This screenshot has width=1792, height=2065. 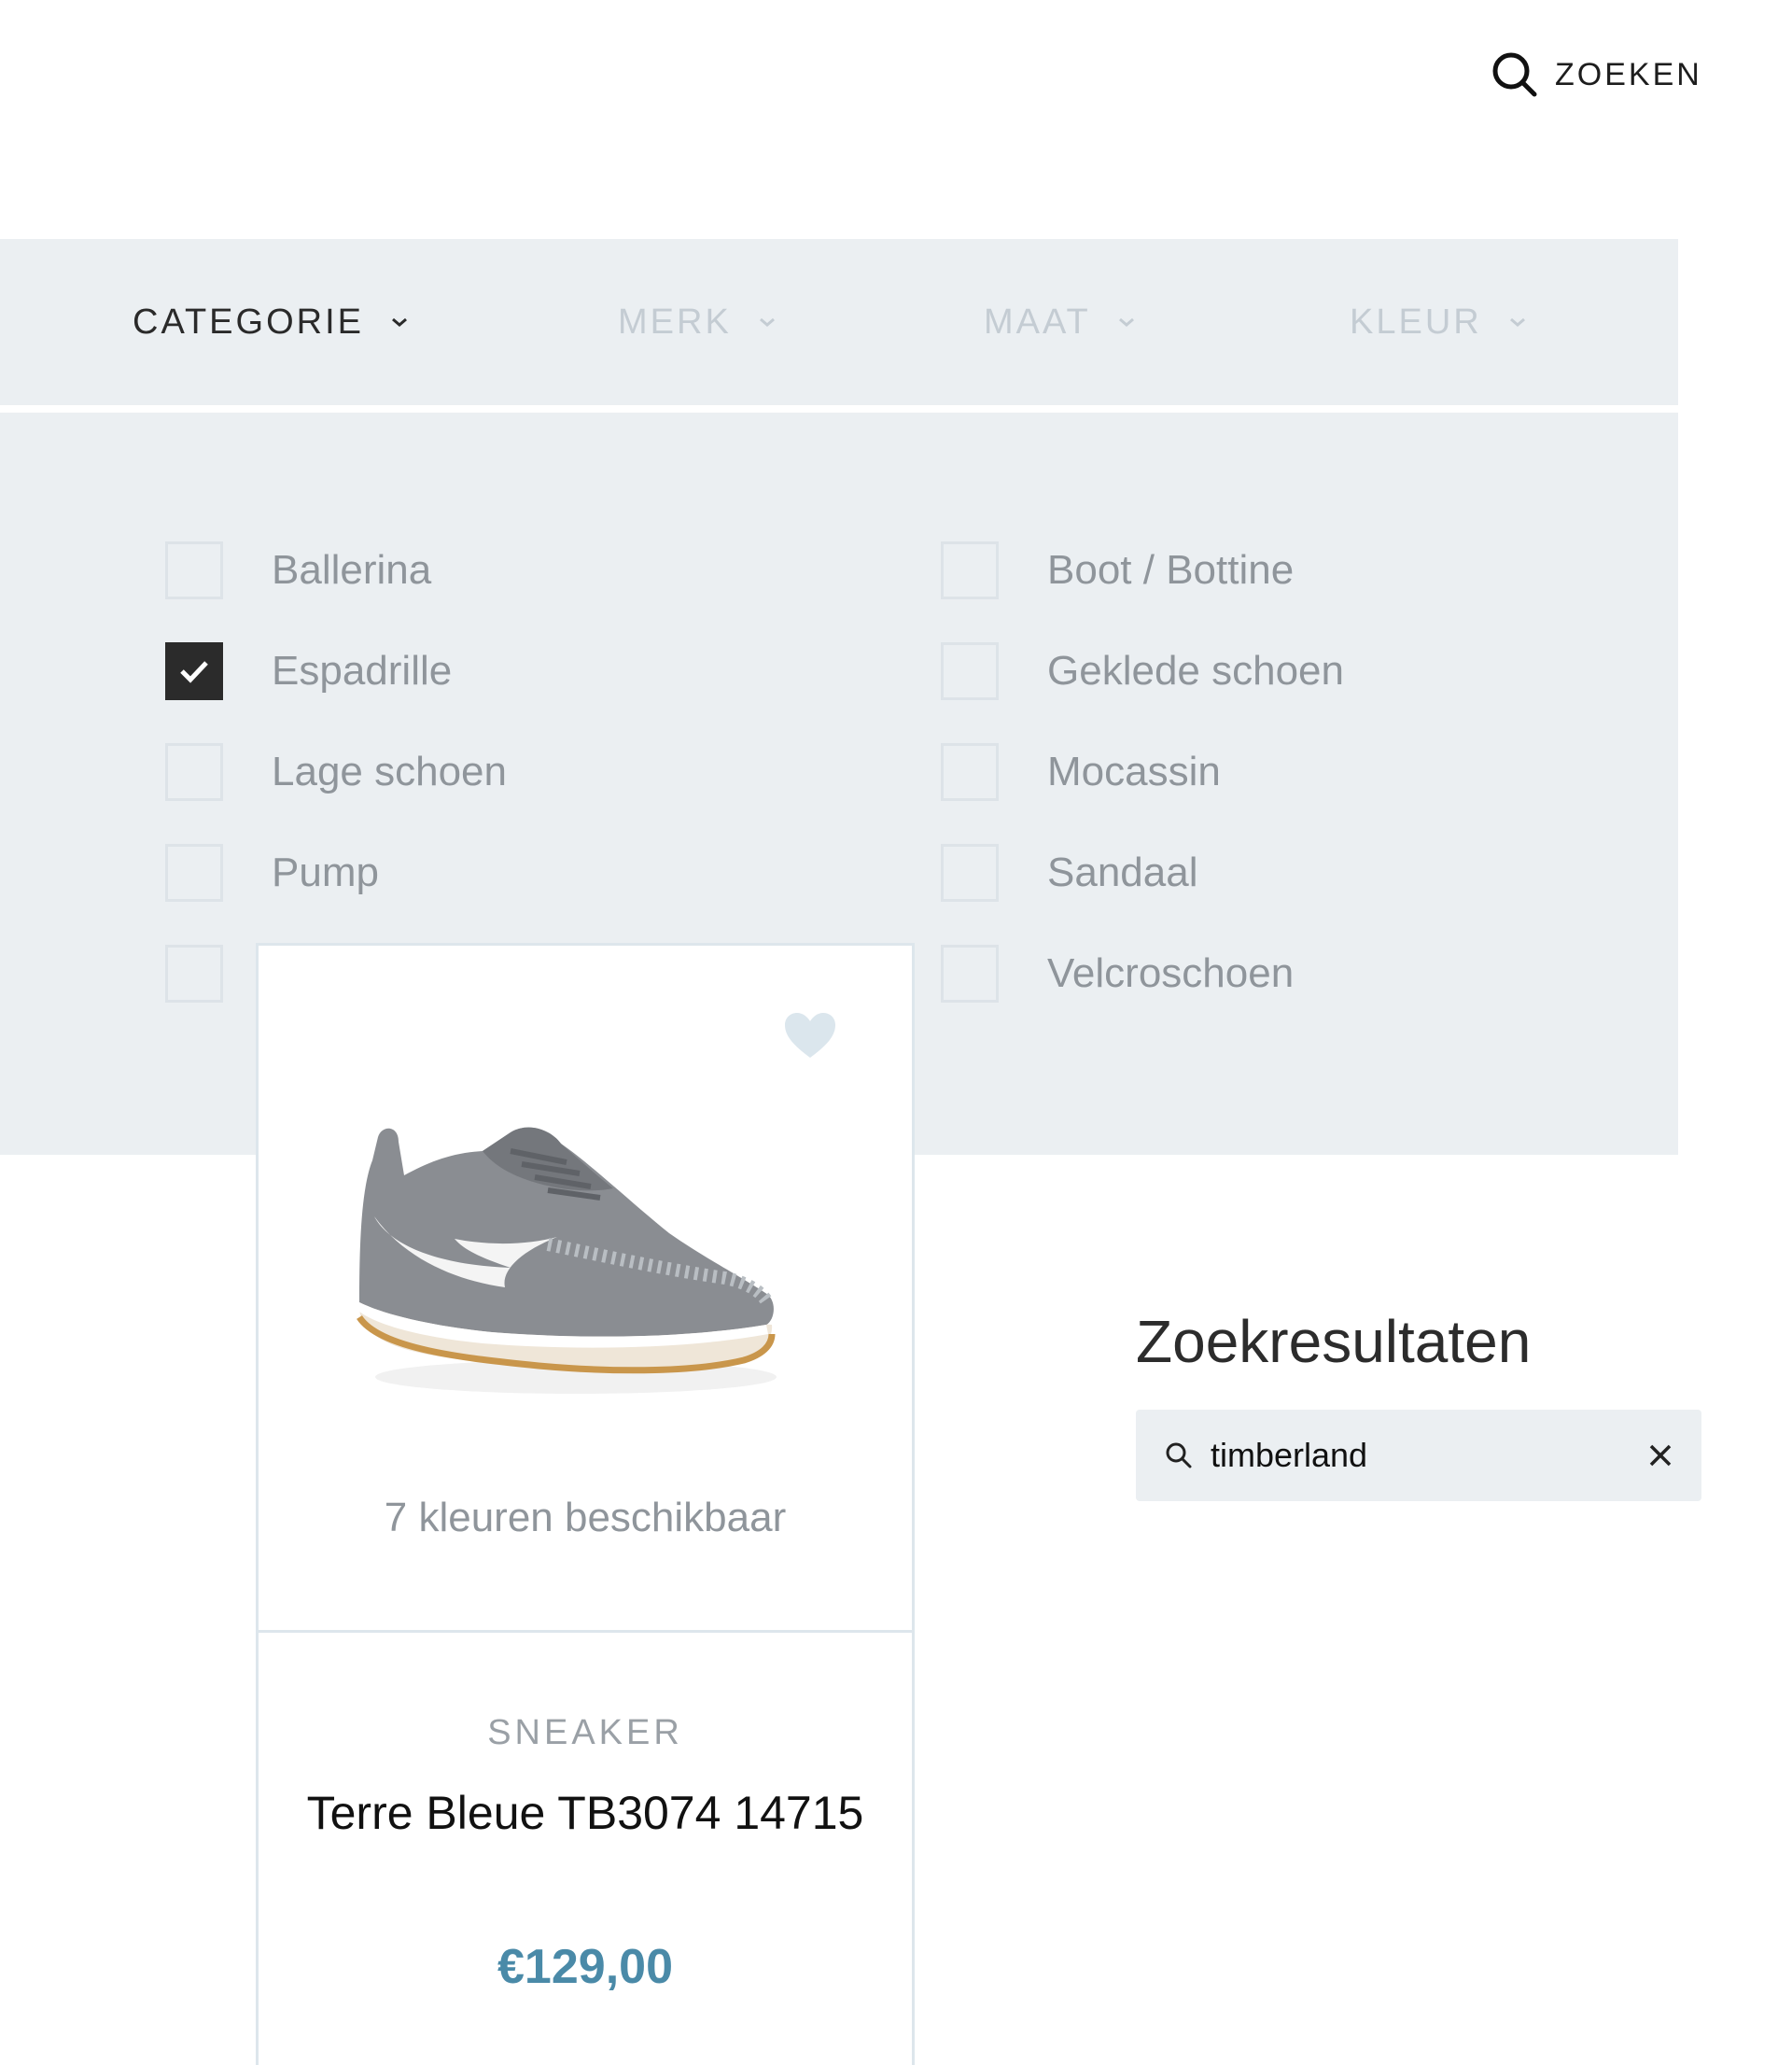 I want to click on option-label: Velcroschoen, so click(x=1171, y=973).